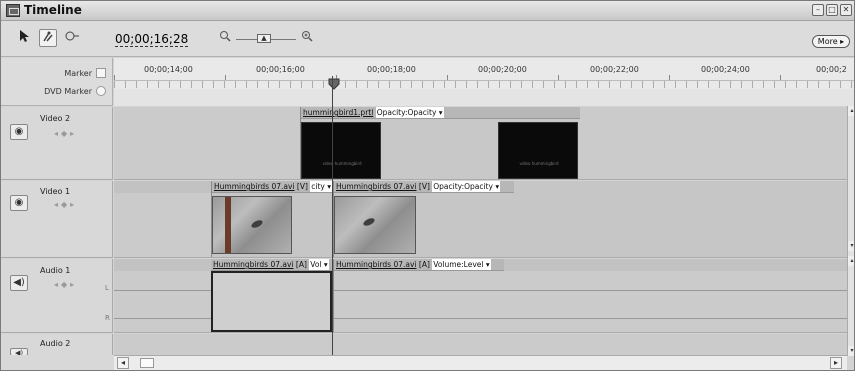 The image size is (855, 371). Describe the element at coordinates (334, 84) in the screenshot. I see `playhead-icon` at that location.